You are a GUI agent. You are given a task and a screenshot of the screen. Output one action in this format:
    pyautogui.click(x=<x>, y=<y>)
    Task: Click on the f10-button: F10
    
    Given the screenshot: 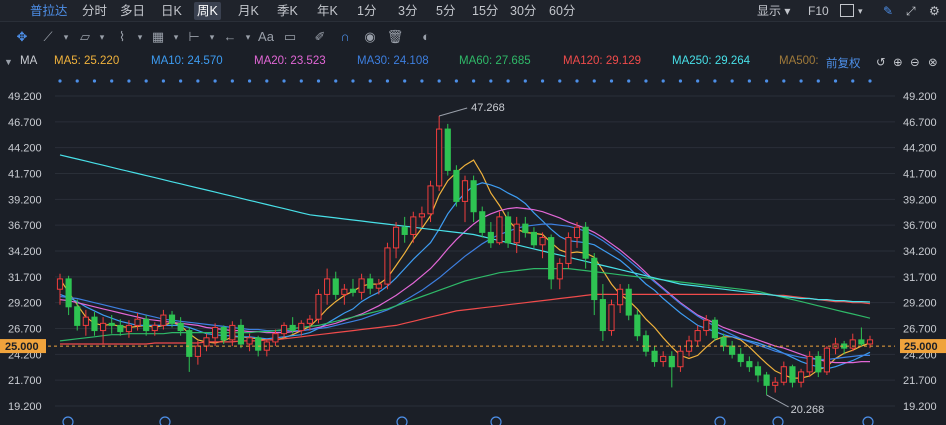 What is the action you would take?
    pyautogui.click(x=818, y=11)
    